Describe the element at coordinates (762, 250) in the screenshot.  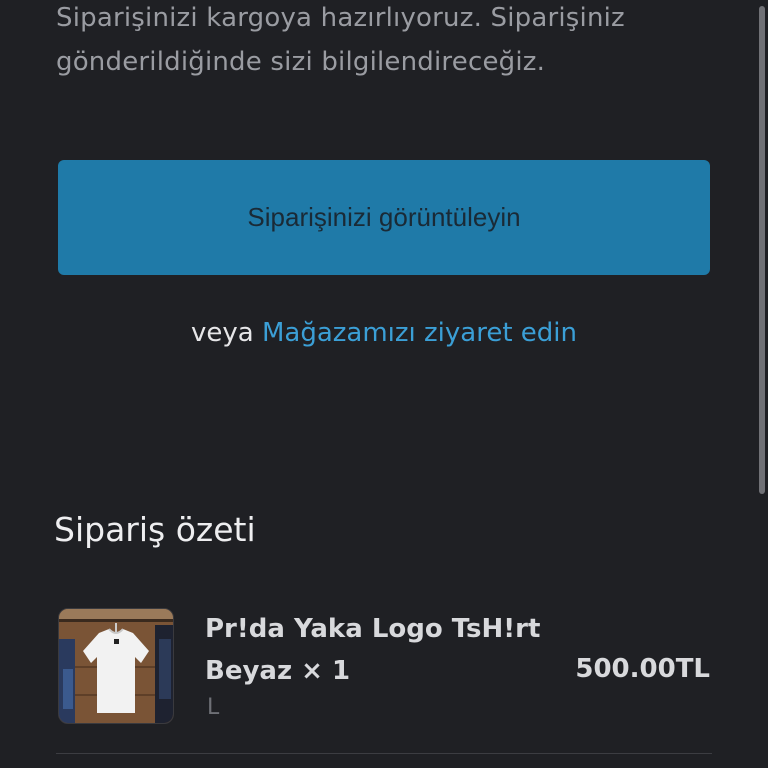
I see `scrollbar` at that location.